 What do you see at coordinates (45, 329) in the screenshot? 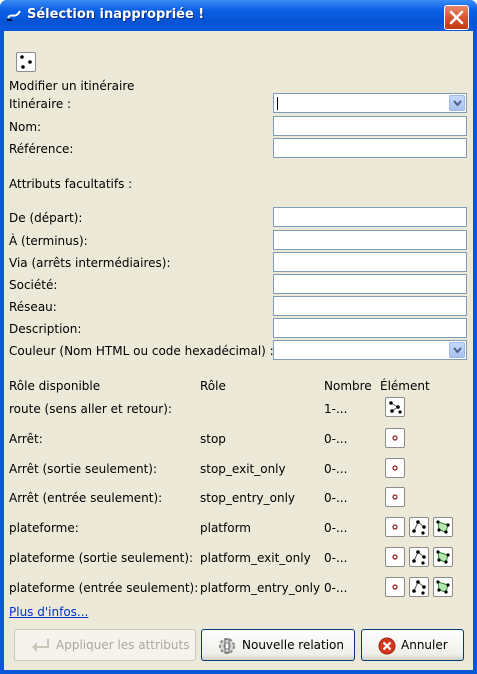
I see `description-label: Description:` at bounding box center [45, 329].